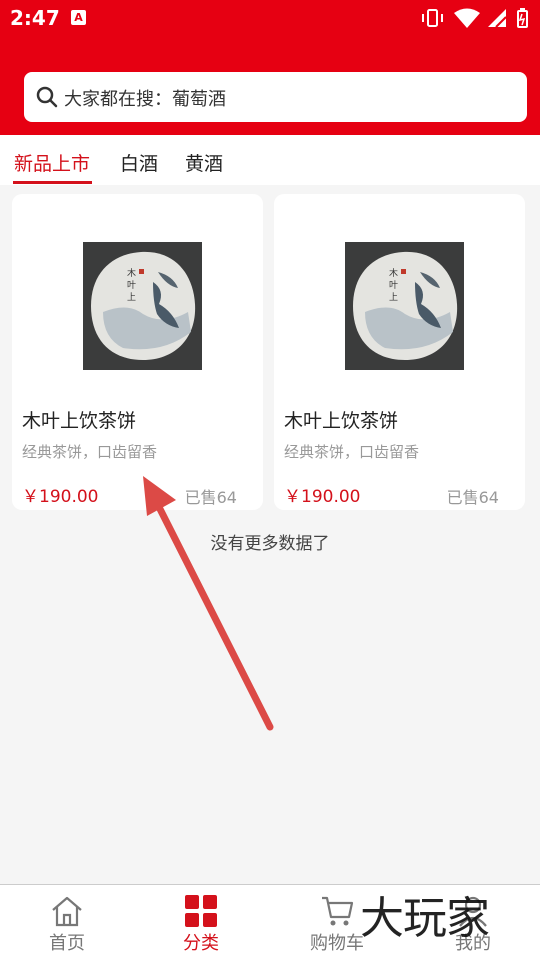  I want to click on tab-baijiu: 白酒, so click(139, 162).